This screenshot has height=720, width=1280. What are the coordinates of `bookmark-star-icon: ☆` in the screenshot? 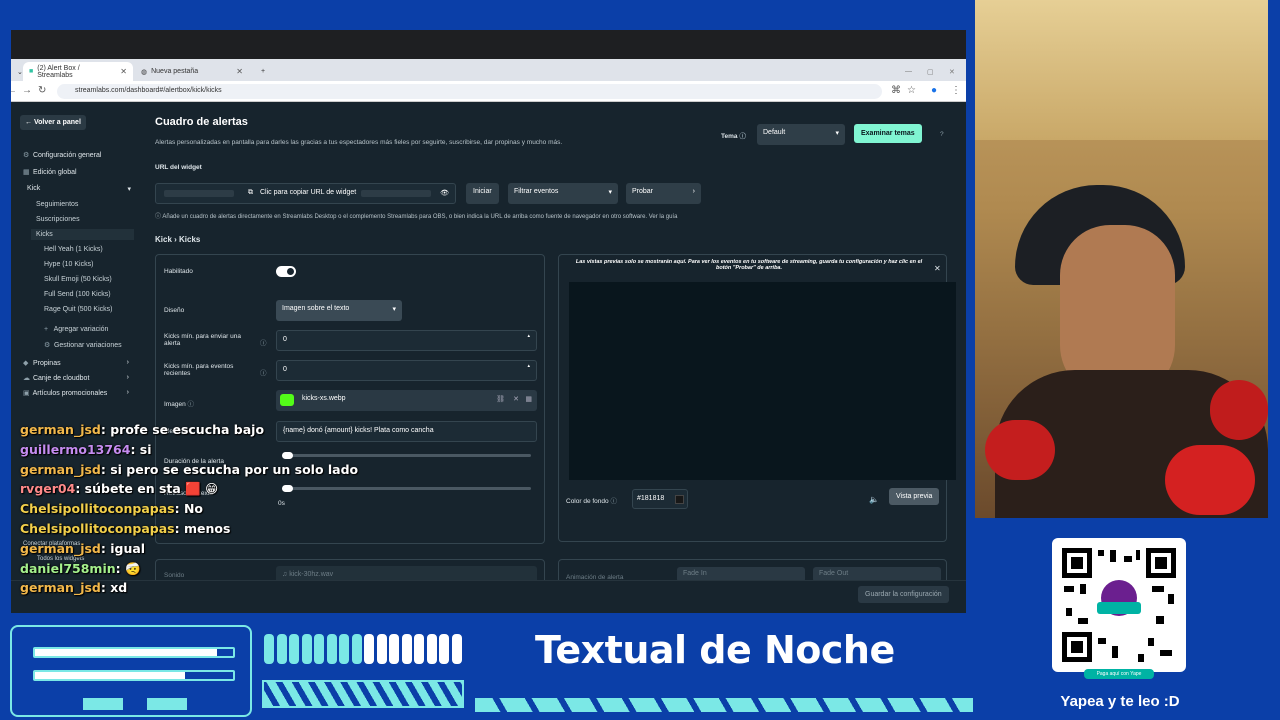 It's located at (911, 90).